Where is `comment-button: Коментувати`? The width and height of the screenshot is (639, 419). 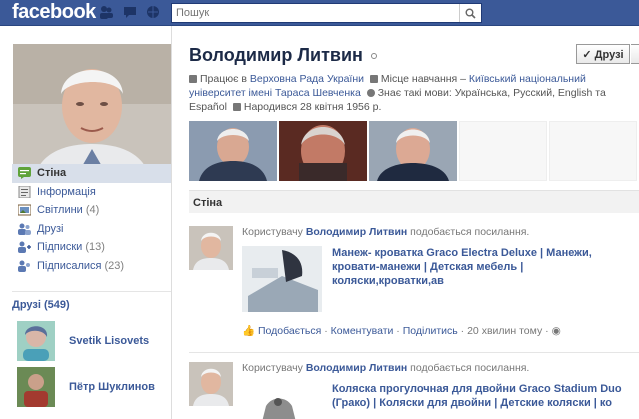
comment-button: Коментувати is located at coordinates (362, 331).